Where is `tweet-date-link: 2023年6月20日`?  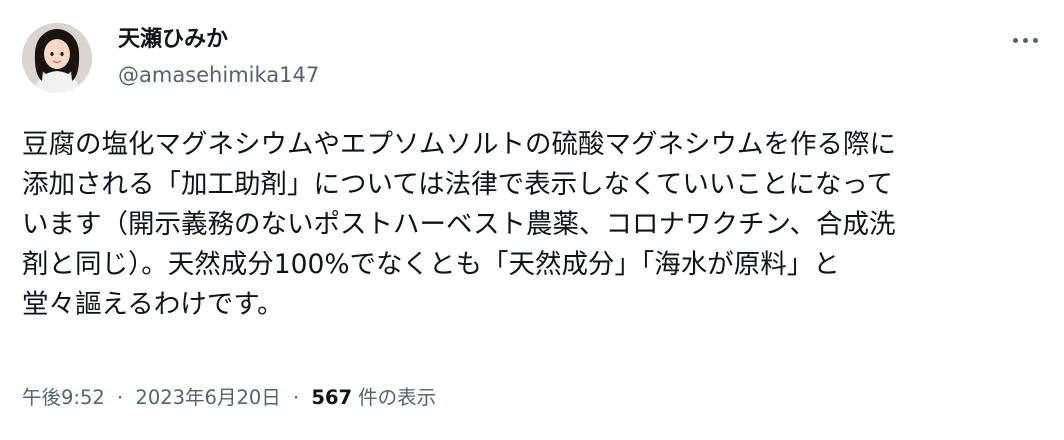 tweet-date-link: 2023年6月20日 is located at coordinates (207, 397).